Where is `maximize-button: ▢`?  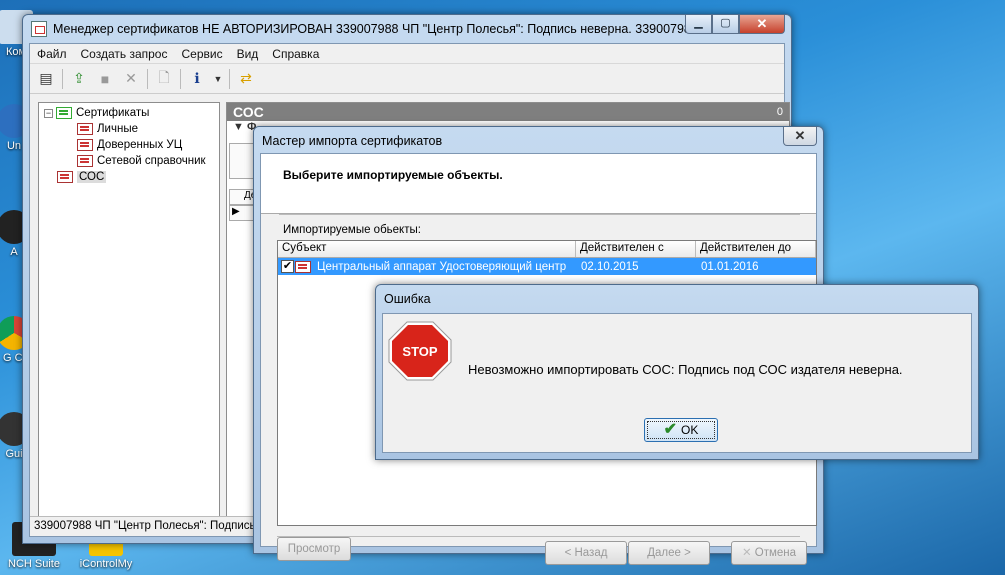 maximize-button: ▢ is located at coordinates (725, 24).